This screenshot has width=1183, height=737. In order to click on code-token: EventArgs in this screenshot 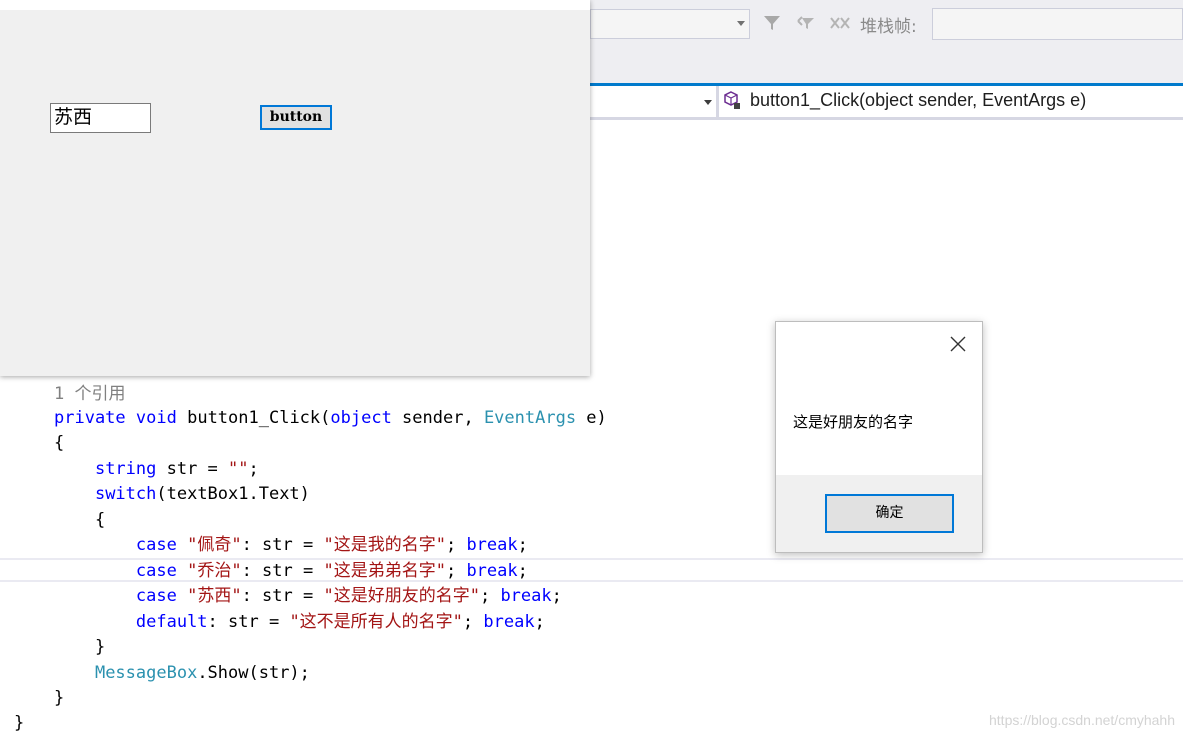, I will do `click(530, 418)`.